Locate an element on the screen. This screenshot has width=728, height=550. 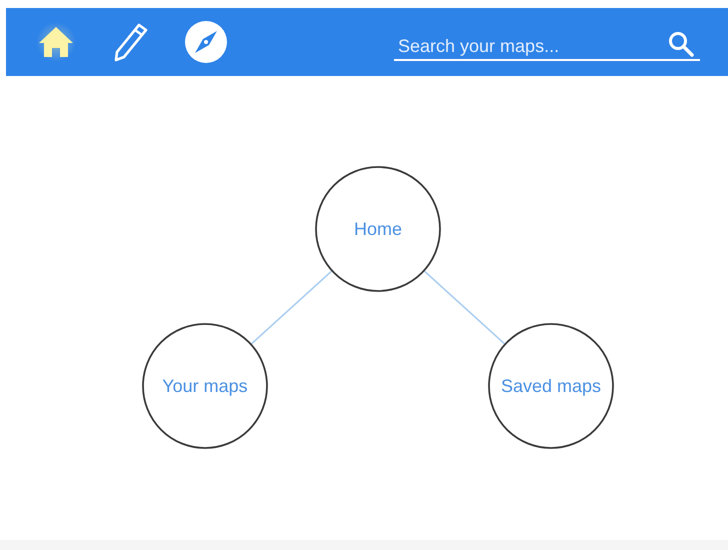
compass-icon is located at coordinates (206, 42).